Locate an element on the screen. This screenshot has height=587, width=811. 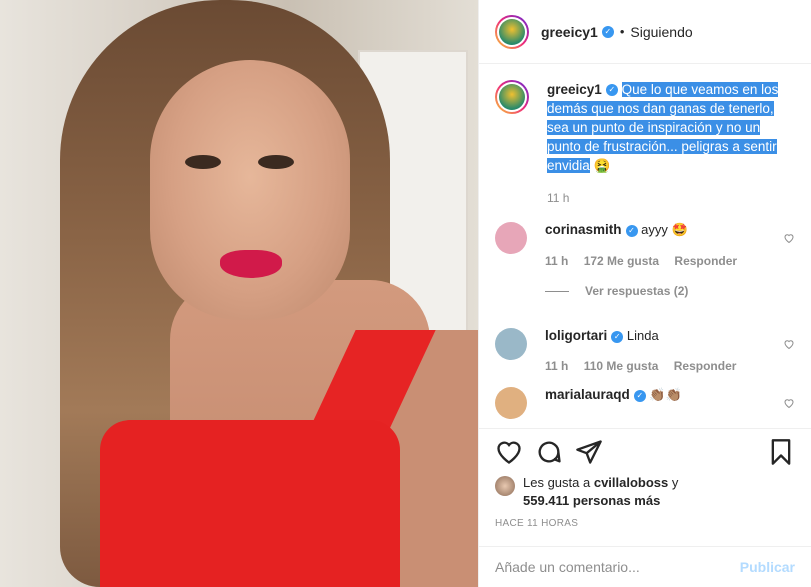
comment-input is located at coordinates (617, 567).